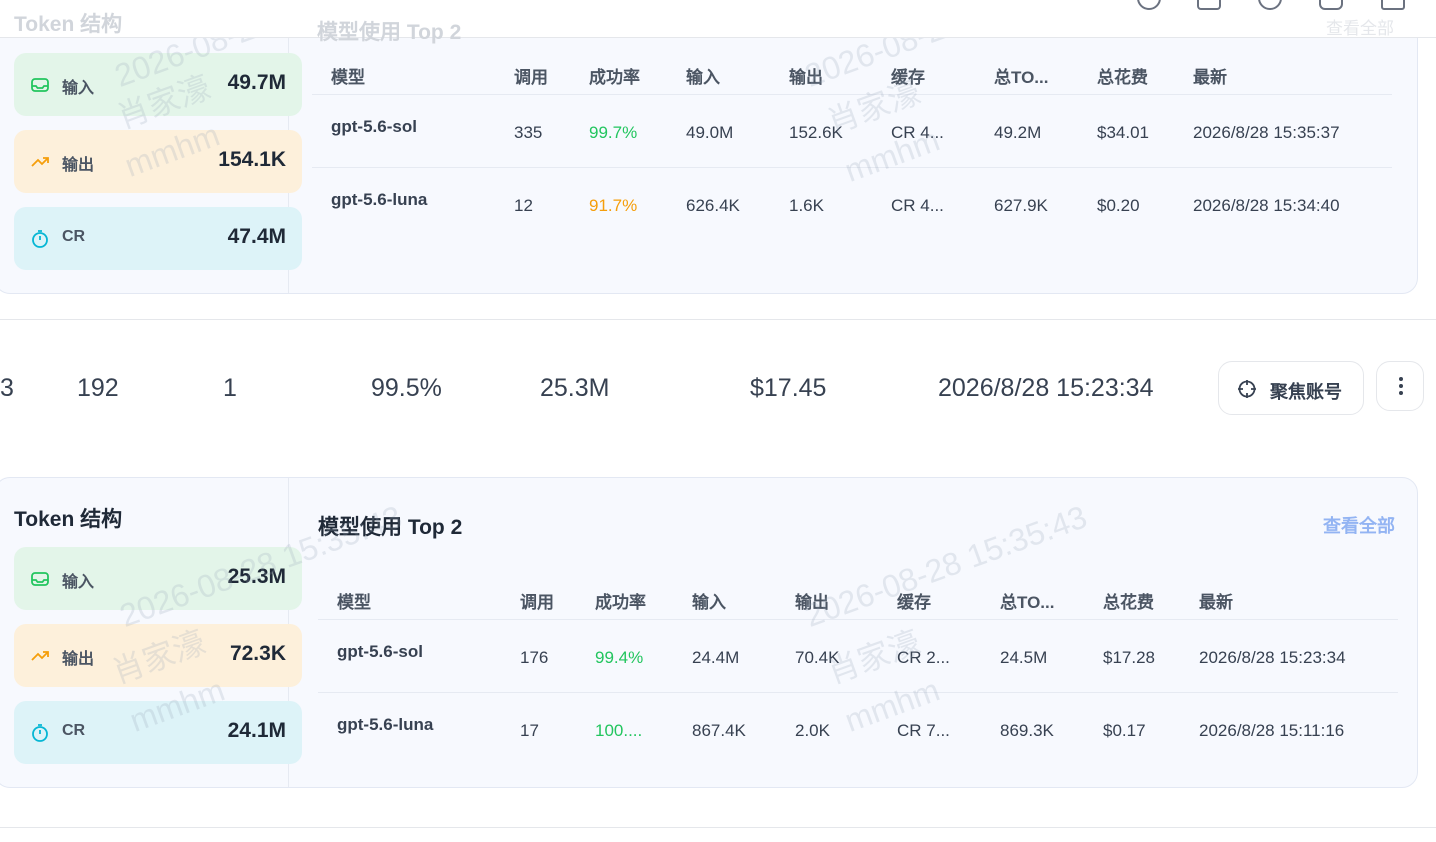 This screenshot has height=842, width=1436. I want to click on row-output: 70.4K, so click(817, 657).